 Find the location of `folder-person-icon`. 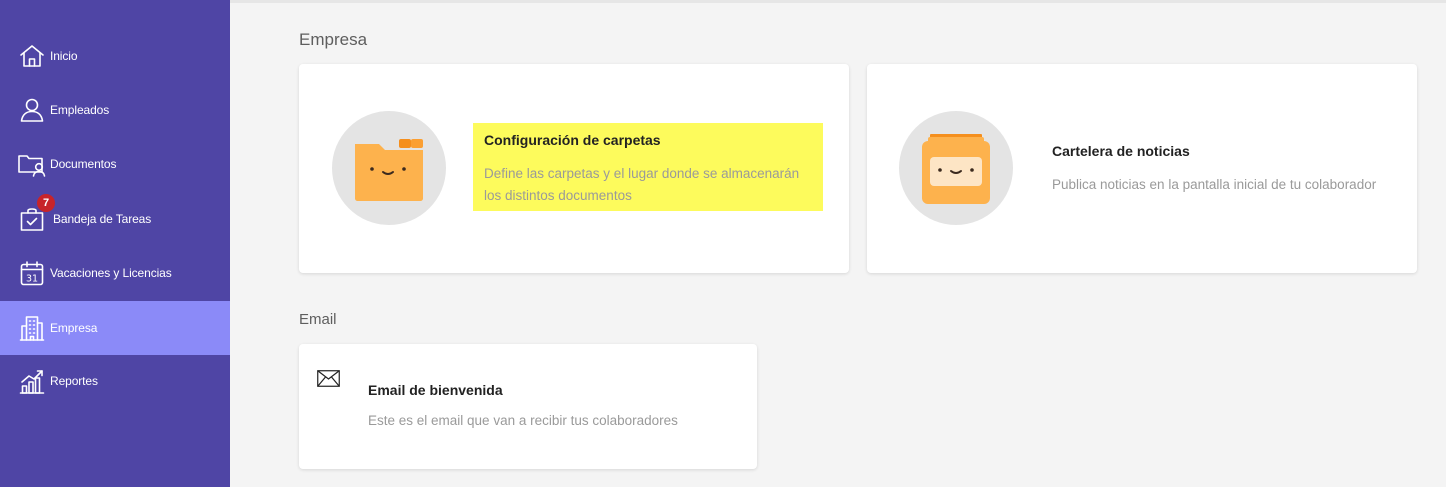

folder-person-icon is located at coordinates (32, 164).